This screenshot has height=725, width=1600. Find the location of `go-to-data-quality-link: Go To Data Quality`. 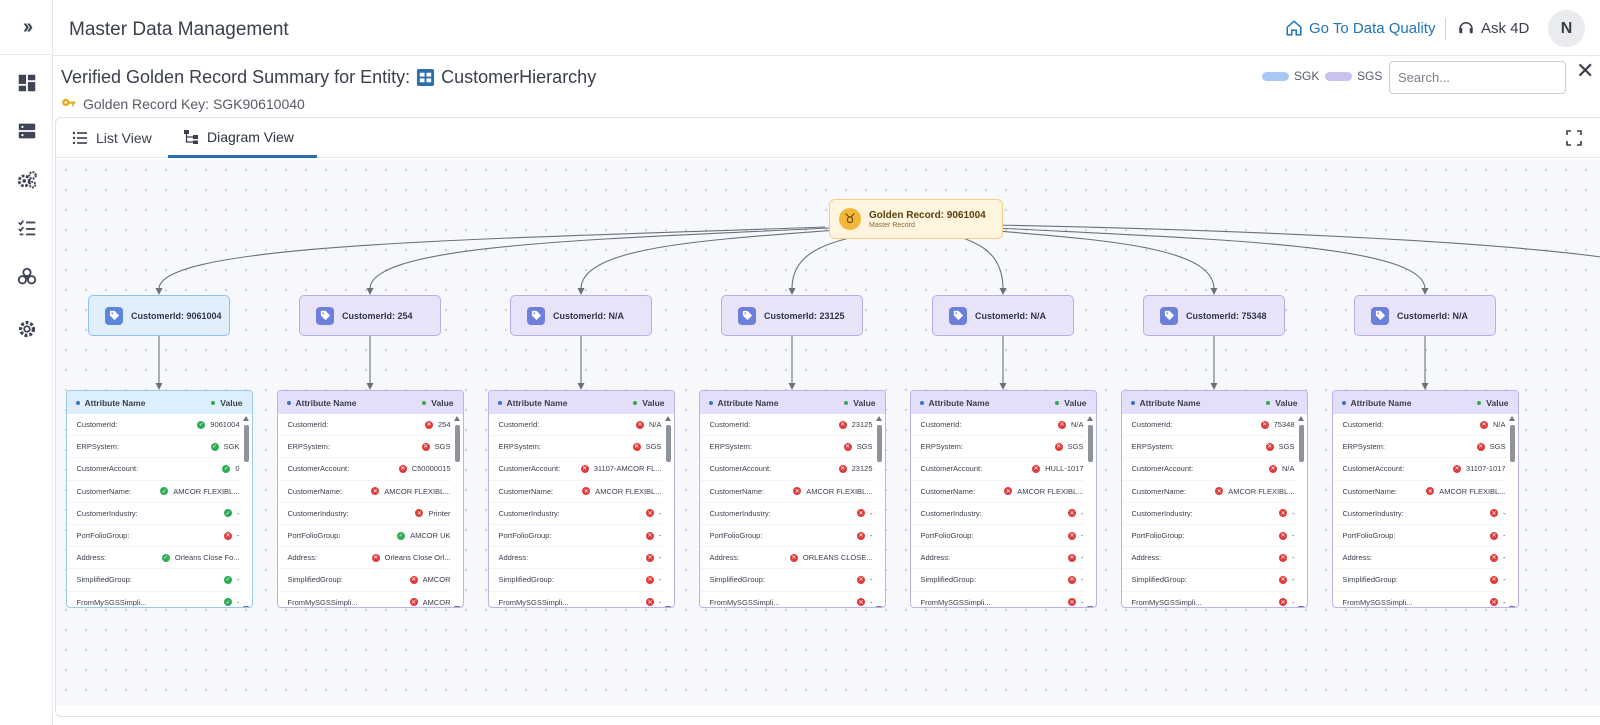

go-to-data-quality-link: Go To Data Quality is located at coordinates (1360, 28).